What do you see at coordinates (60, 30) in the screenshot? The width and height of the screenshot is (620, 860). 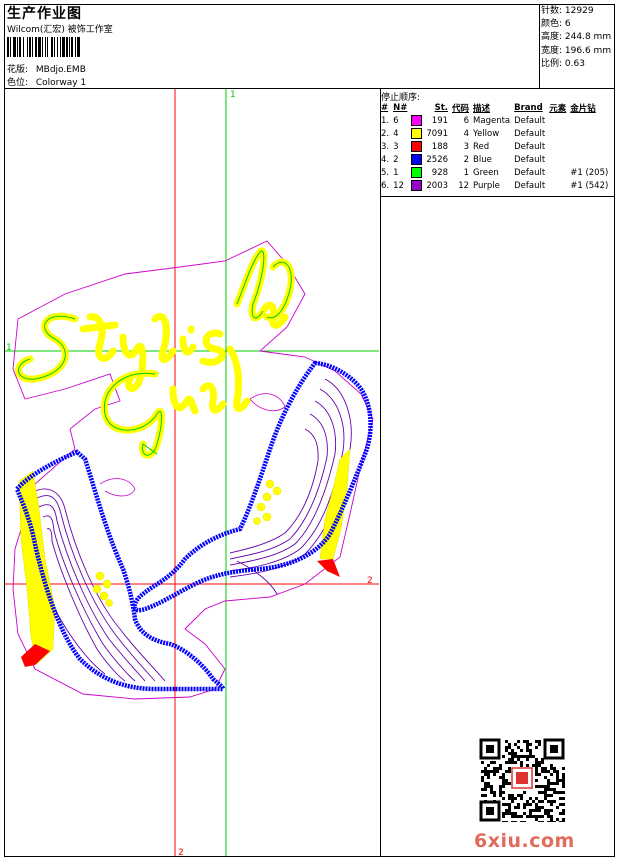 I see `subtitle: Wilcom(汇宏) 被饰工作室` at bounding box center [60, 30].